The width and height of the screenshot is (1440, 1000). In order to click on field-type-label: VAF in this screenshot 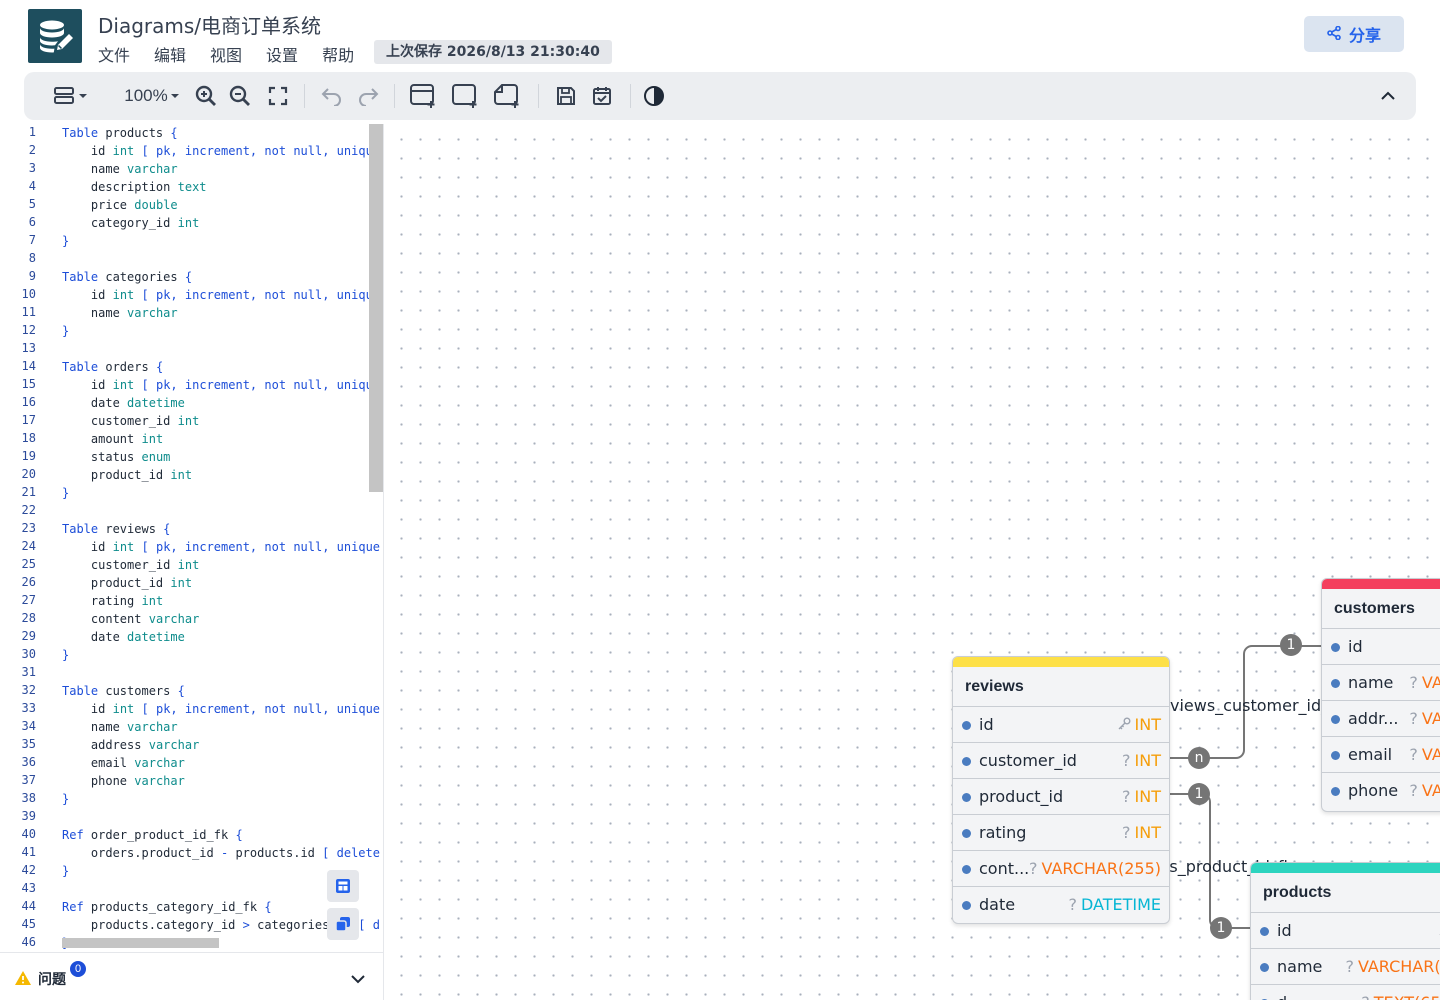, I will do `click(1430, 790)`.